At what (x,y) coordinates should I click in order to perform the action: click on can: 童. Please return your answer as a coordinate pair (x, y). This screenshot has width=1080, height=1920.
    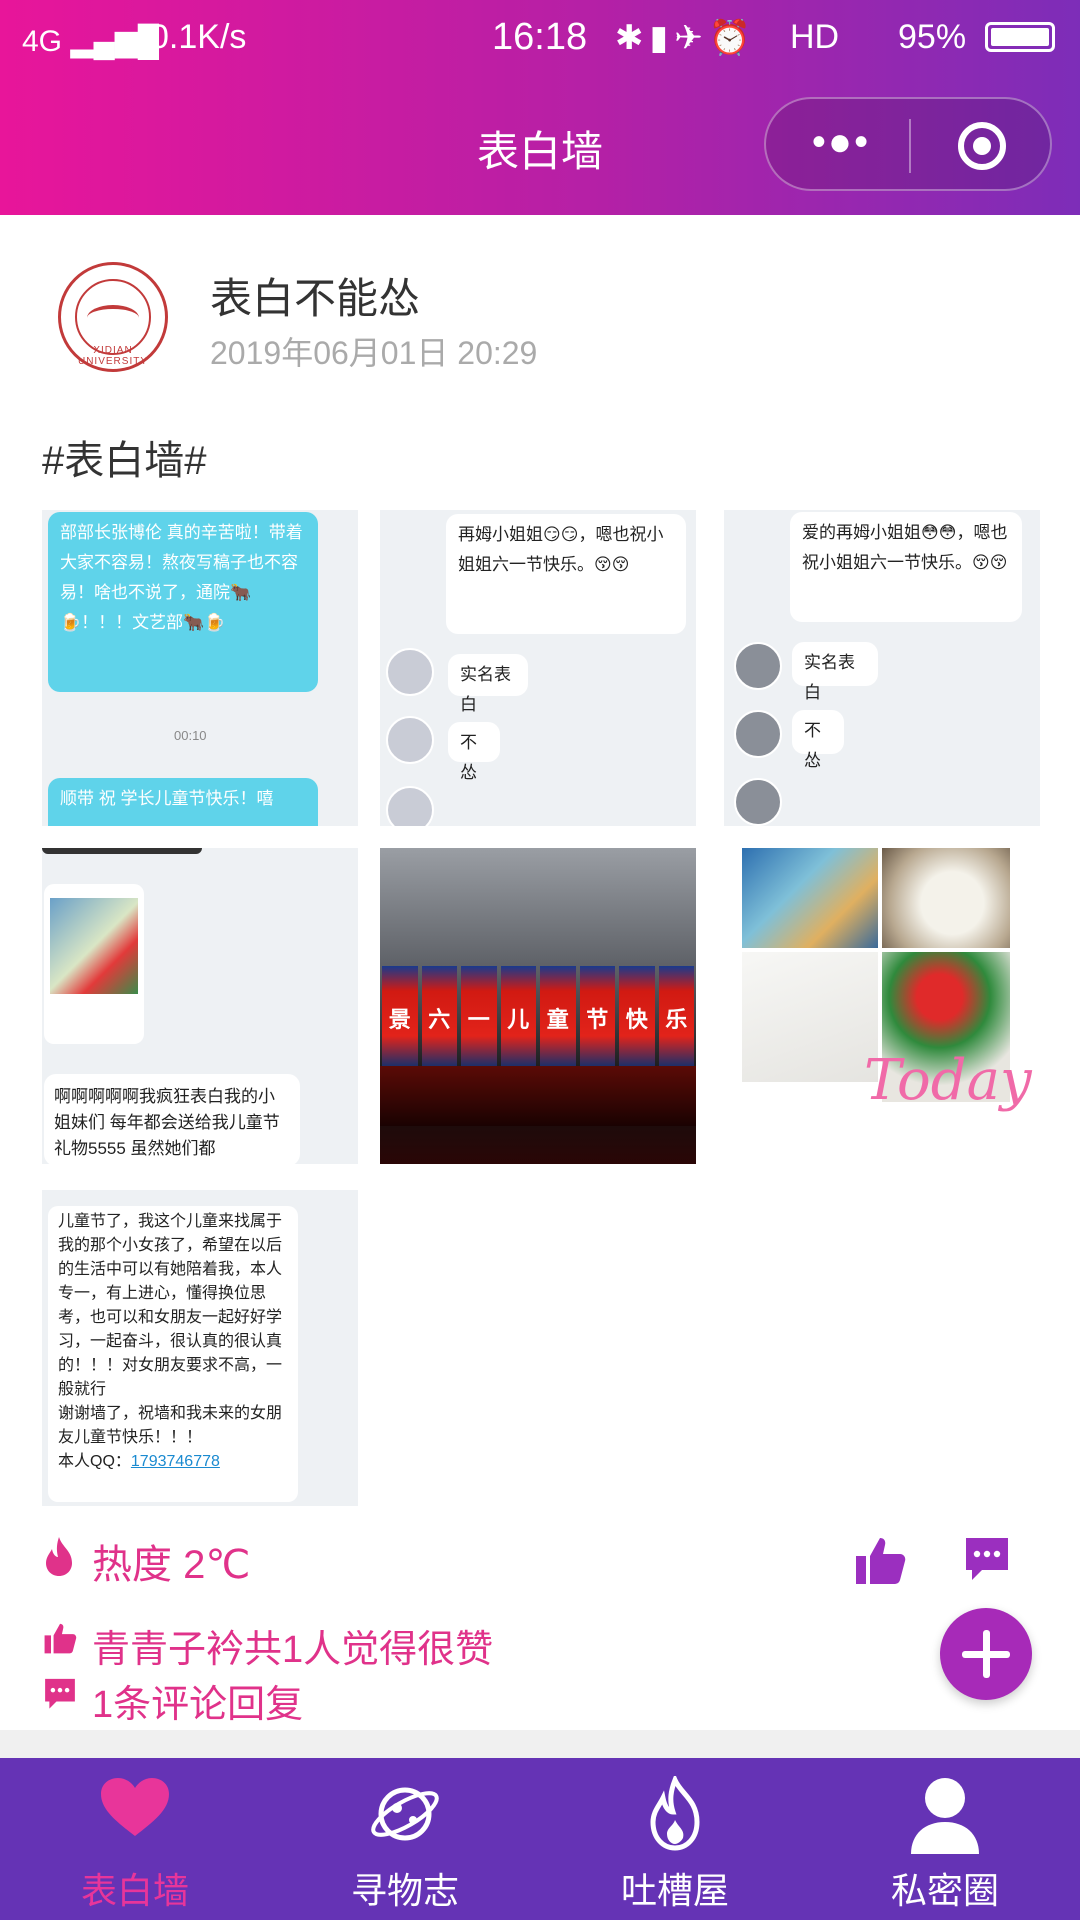
    Looking at the image, I should click on (558, 1016).